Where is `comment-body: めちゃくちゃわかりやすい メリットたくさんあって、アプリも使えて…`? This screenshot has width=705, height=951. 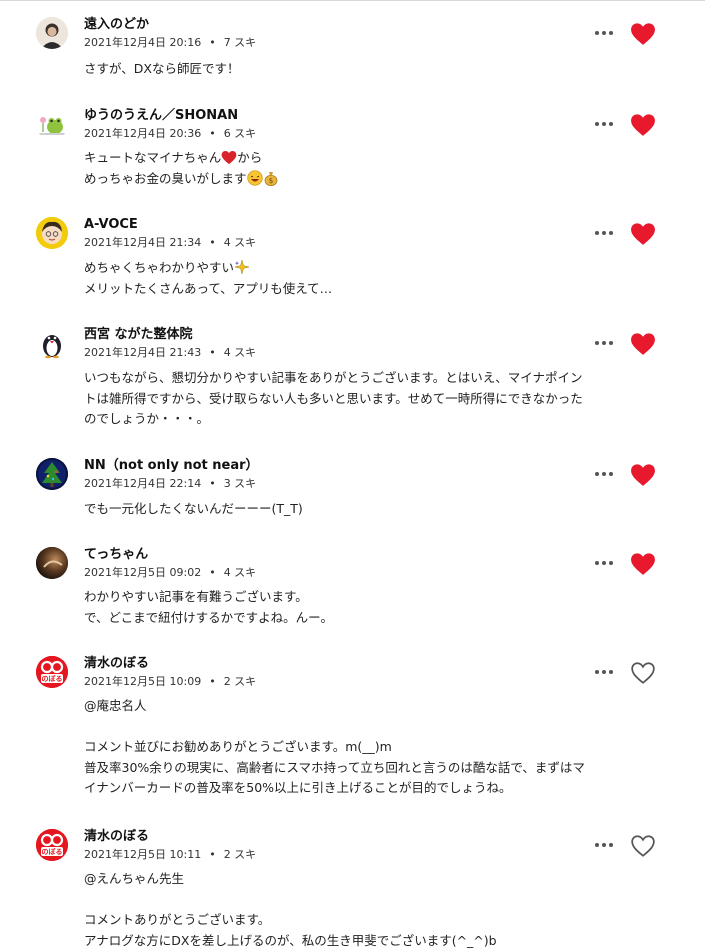
comment-body: めちゃくちゃわかりやすい メリットたくさんあって、アプリも使えて… is located at coordinates (369, 278).